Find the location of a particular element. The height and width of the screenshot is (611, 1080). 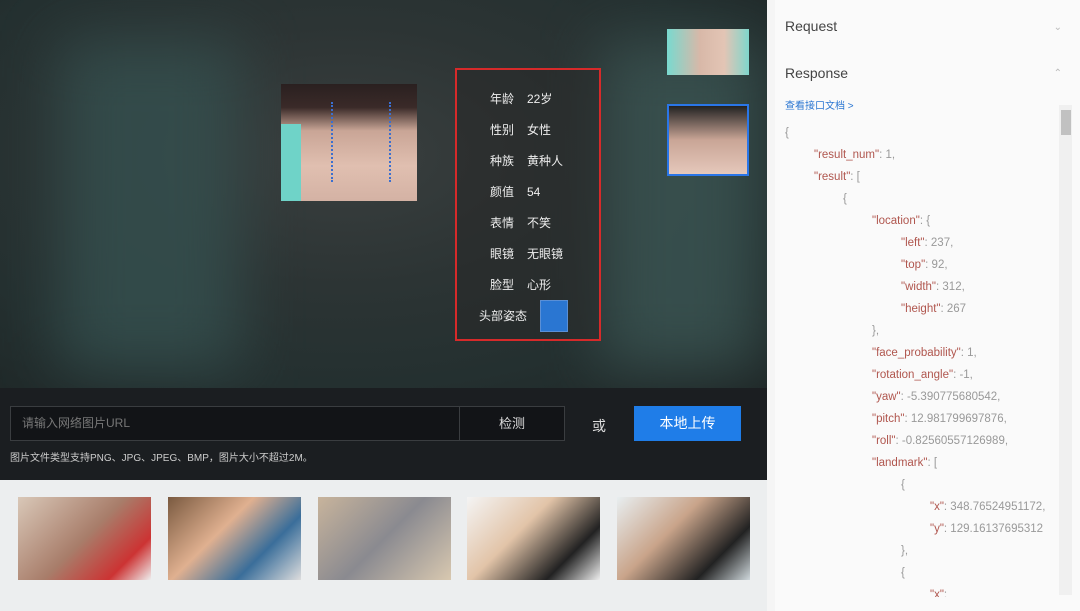

json-key: "landmark" is located at coordinates (900, 463).